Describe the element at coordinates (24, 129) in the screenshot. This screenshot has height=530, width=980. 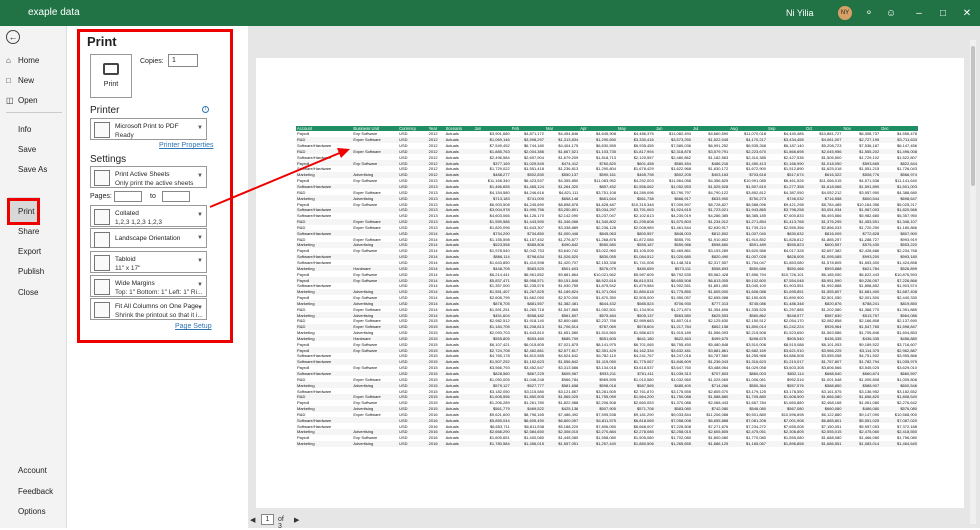
I see `nav-item-info: Info` at that location.